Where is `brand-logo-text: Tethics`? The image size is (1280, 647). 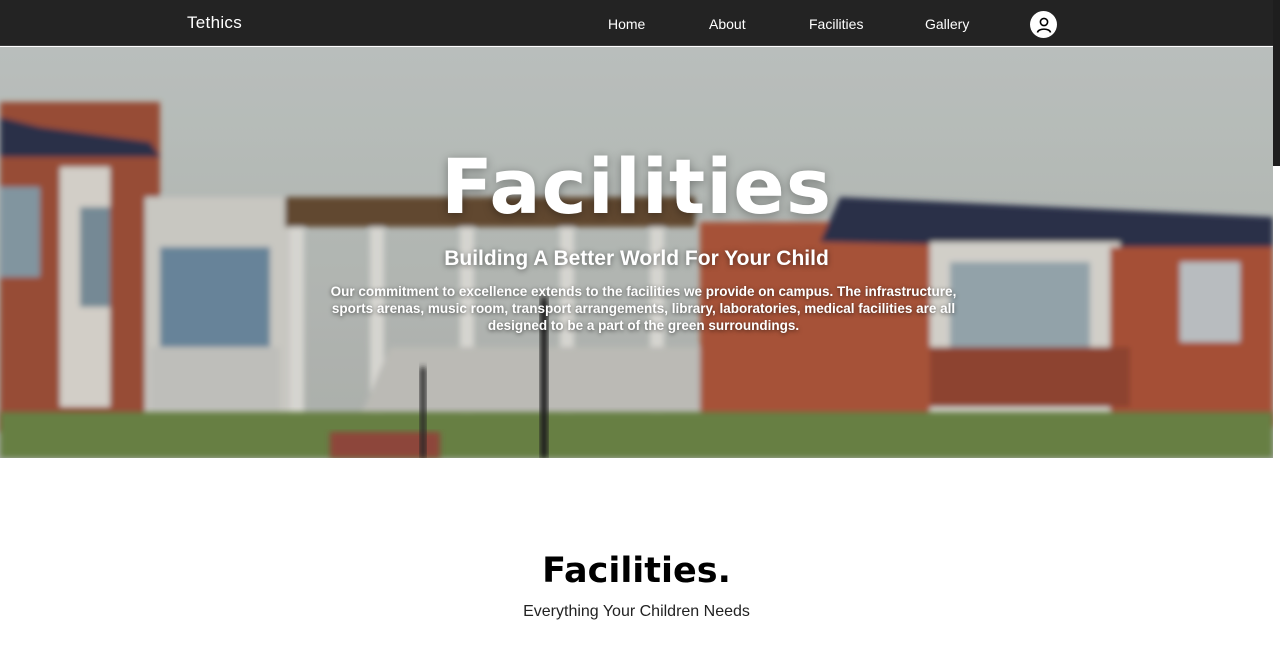
brand-logo-text: Tethics is located at coordinates (214, 23).